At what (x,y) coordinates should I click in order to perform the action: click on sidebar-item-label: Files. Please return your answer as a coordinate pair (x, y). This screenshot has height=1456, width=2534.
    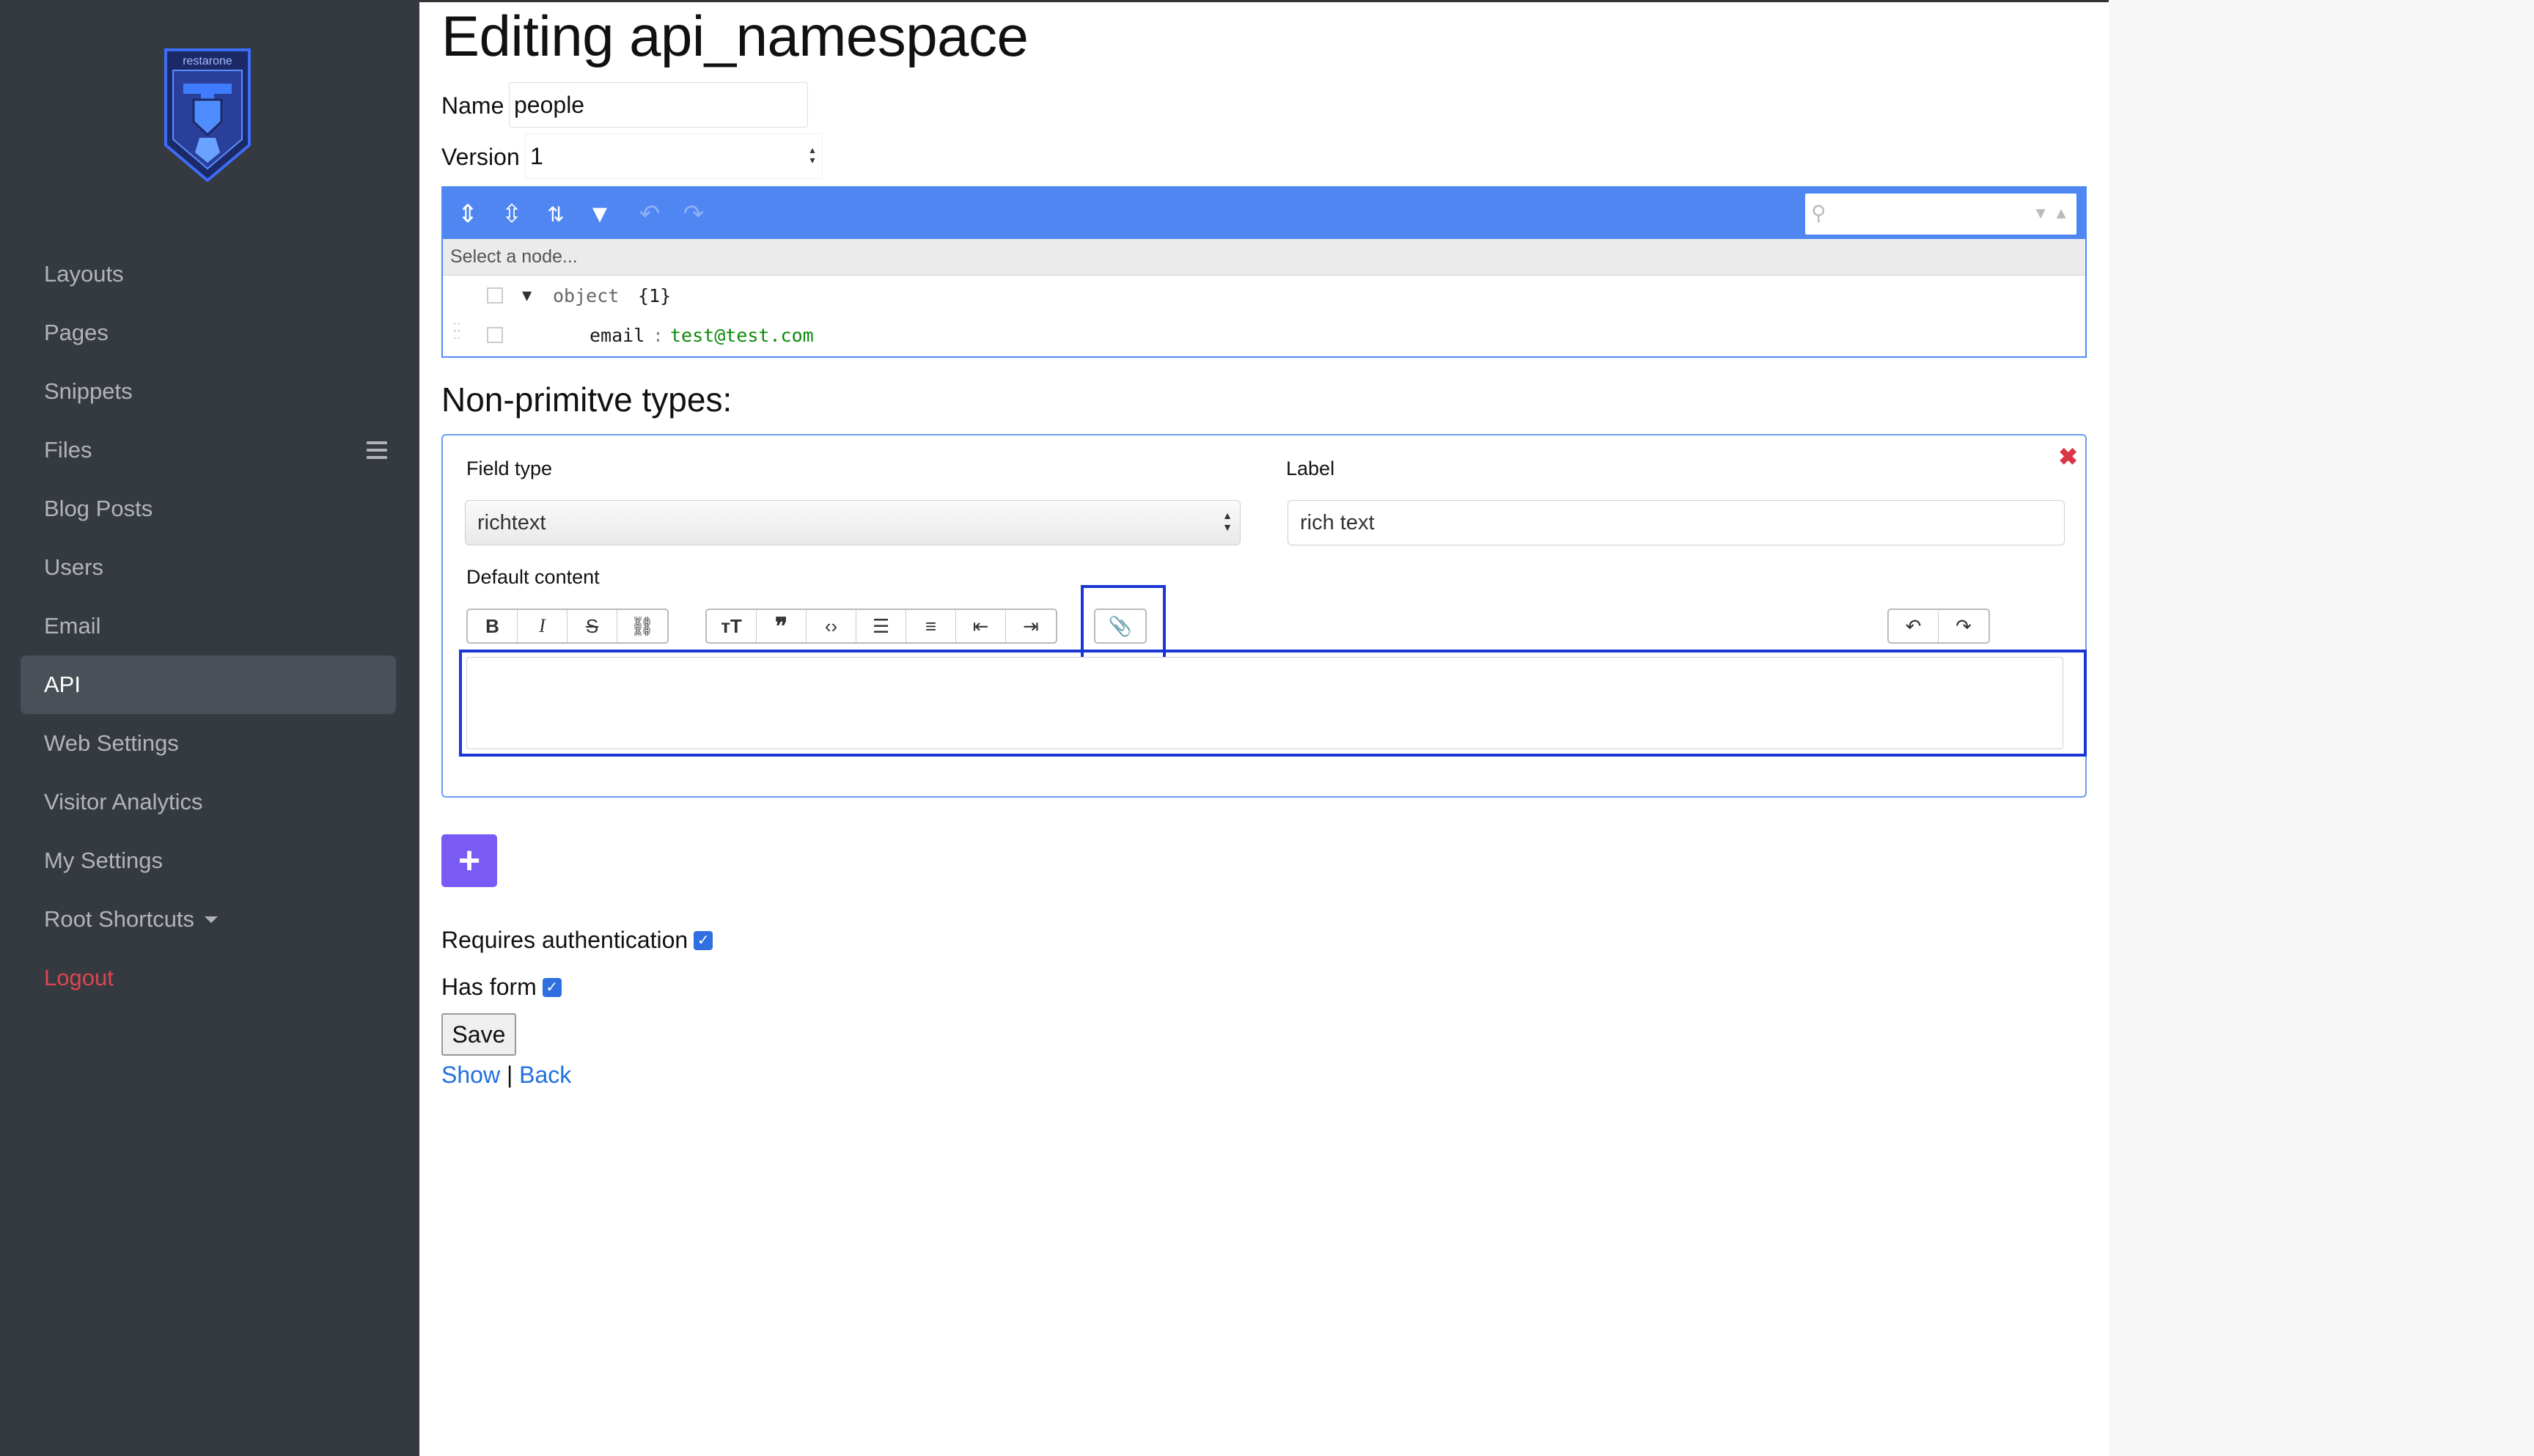
    Looking at the image, I should click on (68, 450).